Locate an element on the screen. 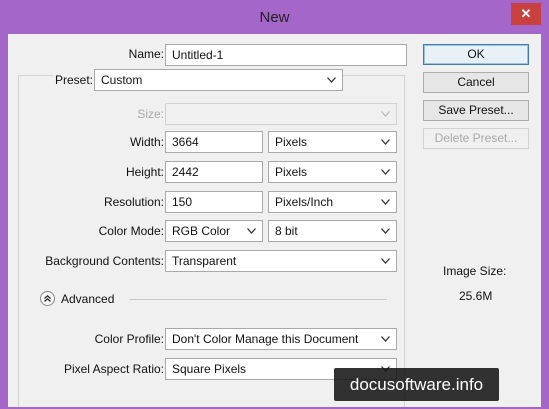 Image resolution: width=549 pixels, height=409 pixels. close-button: ✕ is located at coordinates (526, 14).